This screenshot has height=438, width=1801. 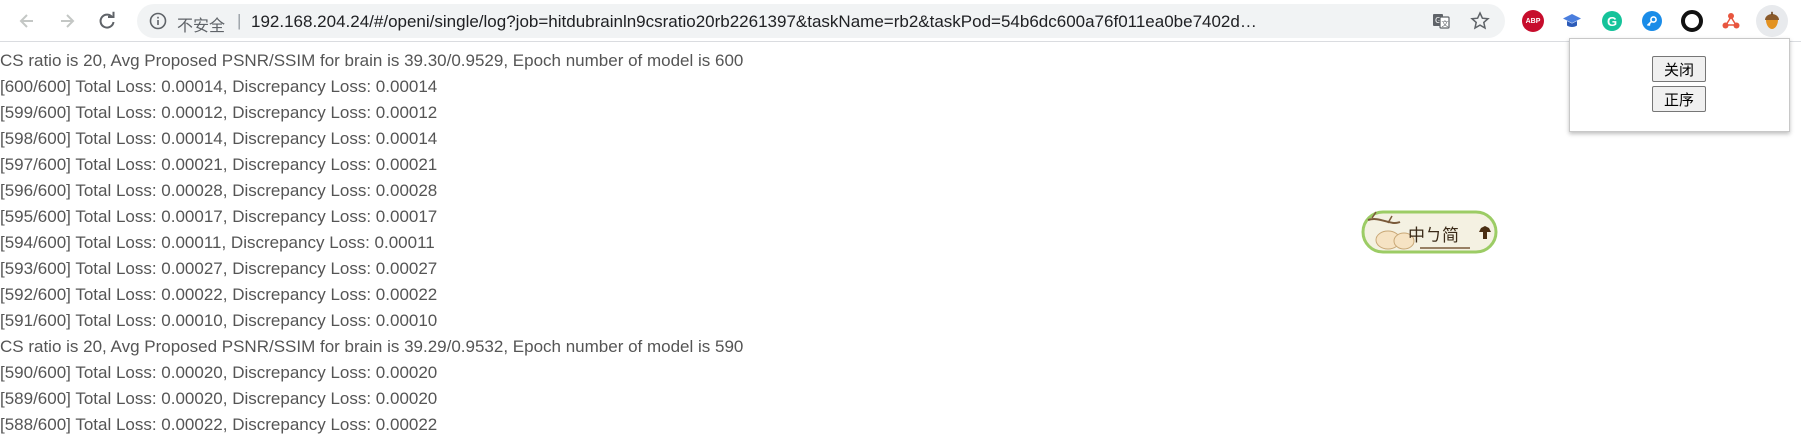 I want to click on svg-text: 文, so click(x=1445, y=23).